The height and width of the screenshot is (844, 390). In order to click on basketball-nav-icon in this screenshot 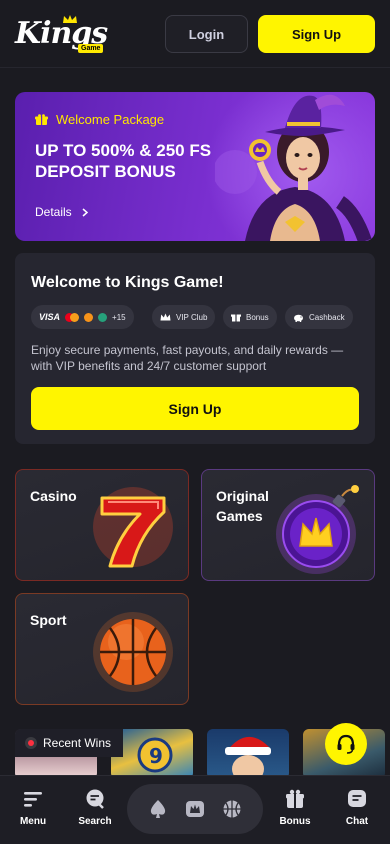, I will do `click(232, 809)`.